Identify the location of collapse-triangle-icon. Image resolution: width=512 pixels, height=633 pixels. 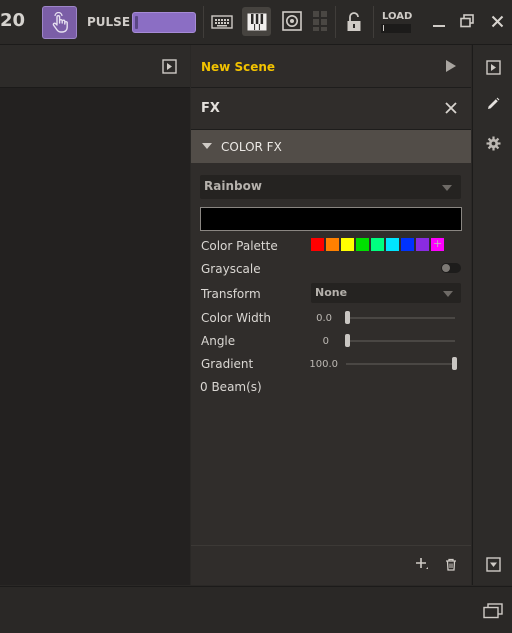
(207, 146).